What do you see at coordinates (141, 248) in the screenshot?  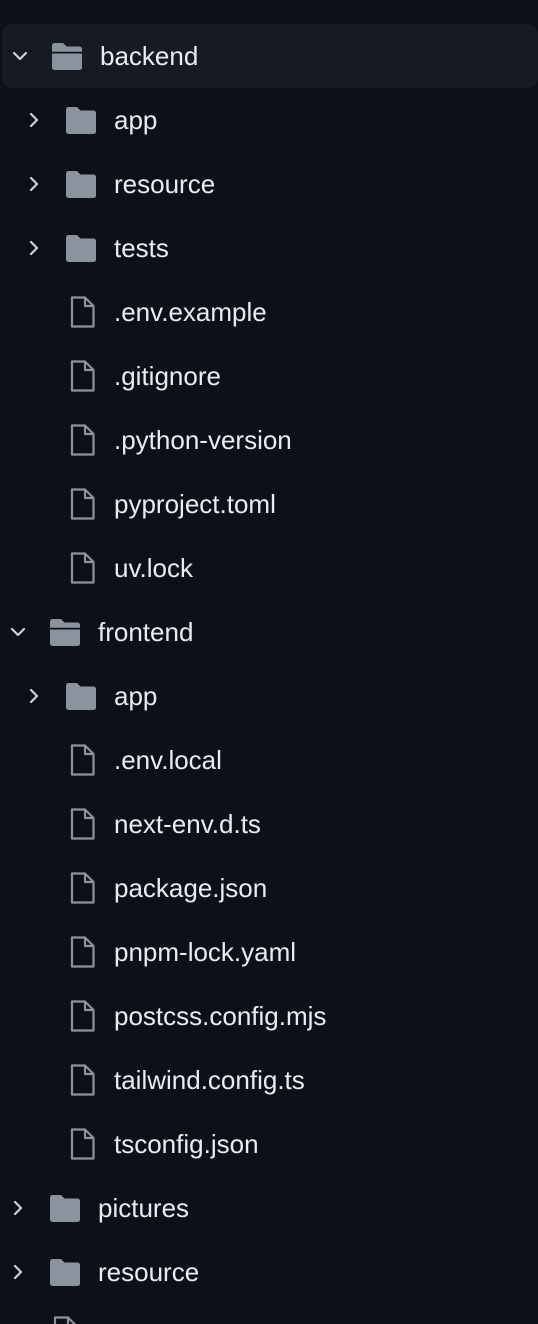 I see `tree-item-label: tests` at bounding box center [141, 248].